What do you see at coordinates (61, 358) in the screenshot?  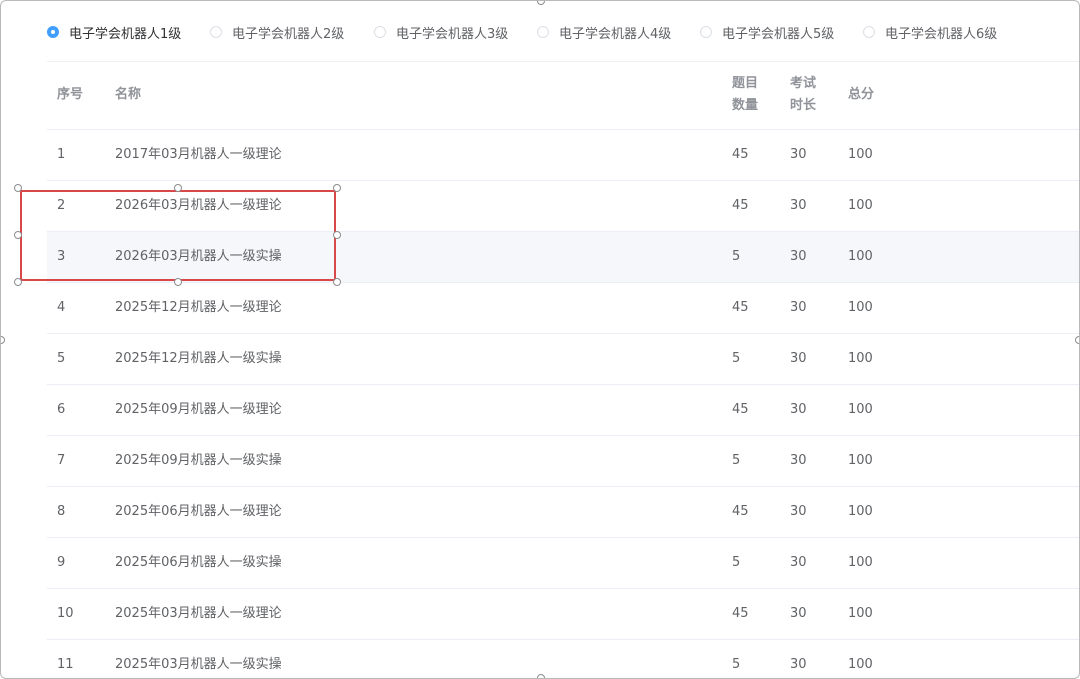 I see `cell-no: 5` at bounding box center [61, 358].